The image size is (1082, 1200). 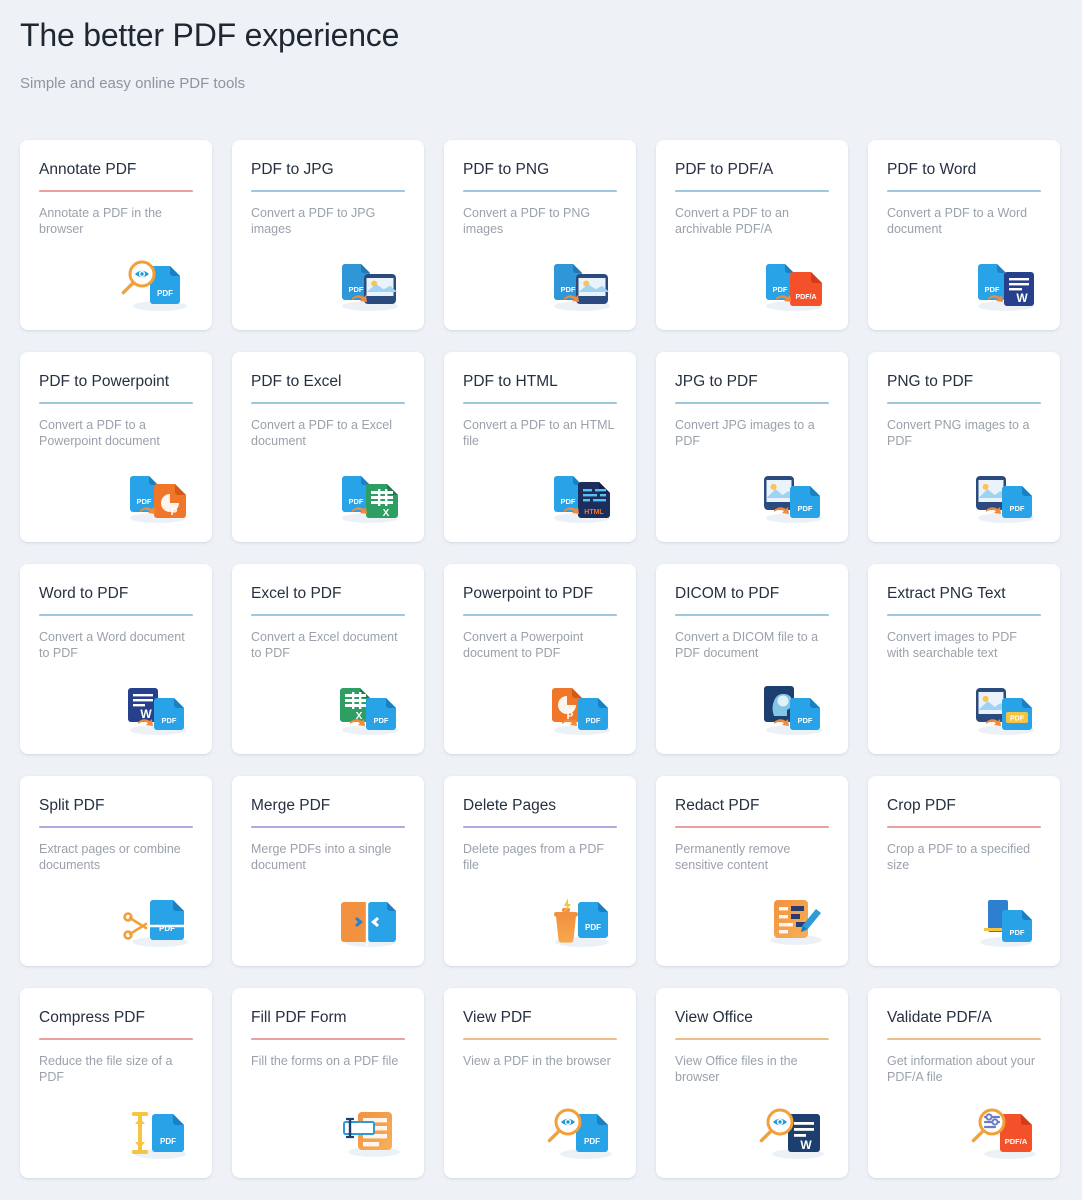 What do you see at coordinates (112, 645) in the screenshot?
I see `tool-card-description: Convert a Word document to PDF` at bounding box center [112, 645].